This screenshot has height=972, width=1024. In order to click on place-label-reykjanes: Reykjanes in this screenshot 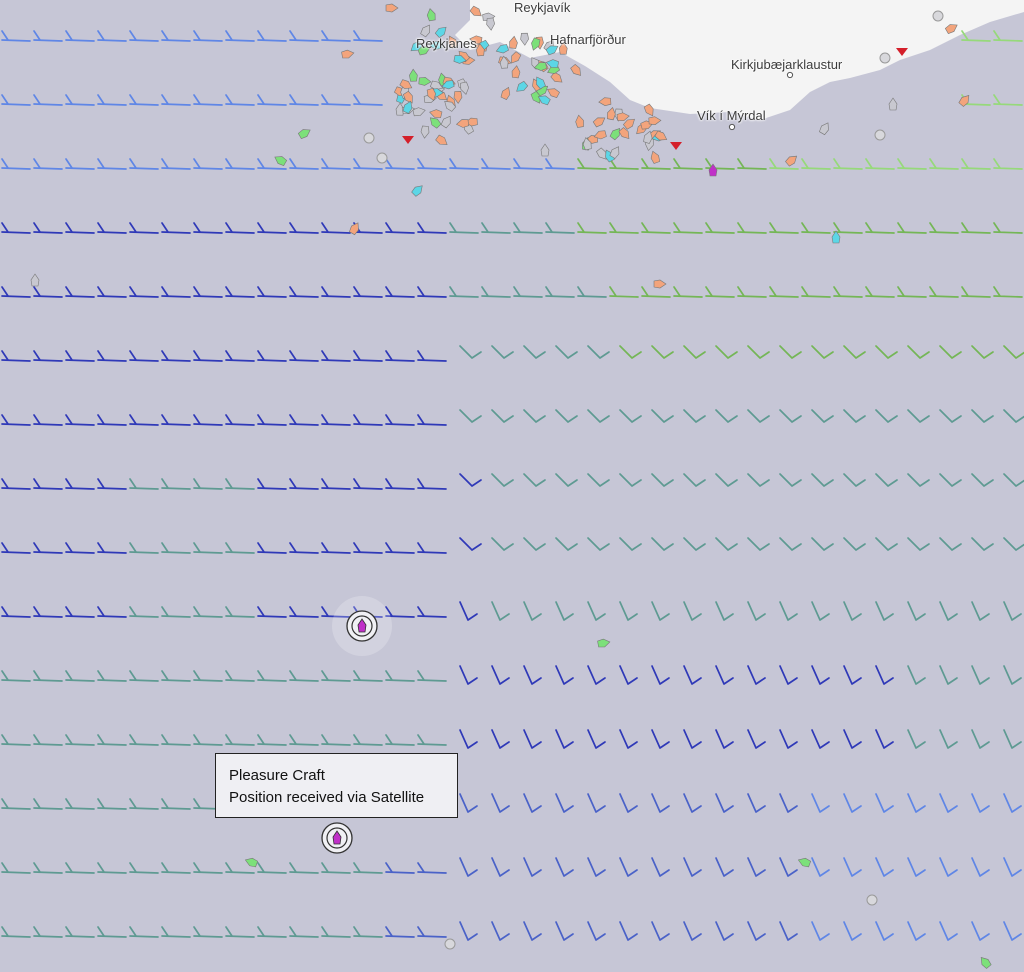, I will do `click(446, 43)`.